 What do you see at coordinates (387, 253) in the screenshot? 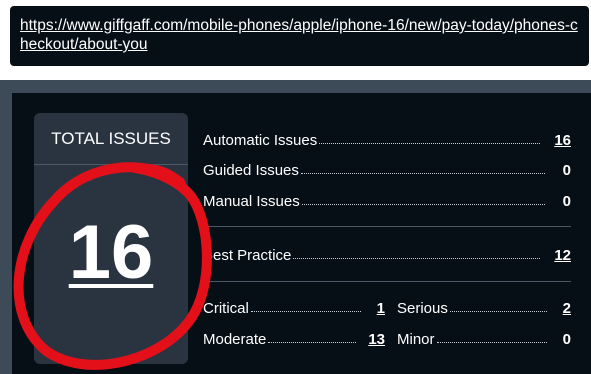
I see `best-practice-row: Best Practice 12` at bounding box center [387, 253].